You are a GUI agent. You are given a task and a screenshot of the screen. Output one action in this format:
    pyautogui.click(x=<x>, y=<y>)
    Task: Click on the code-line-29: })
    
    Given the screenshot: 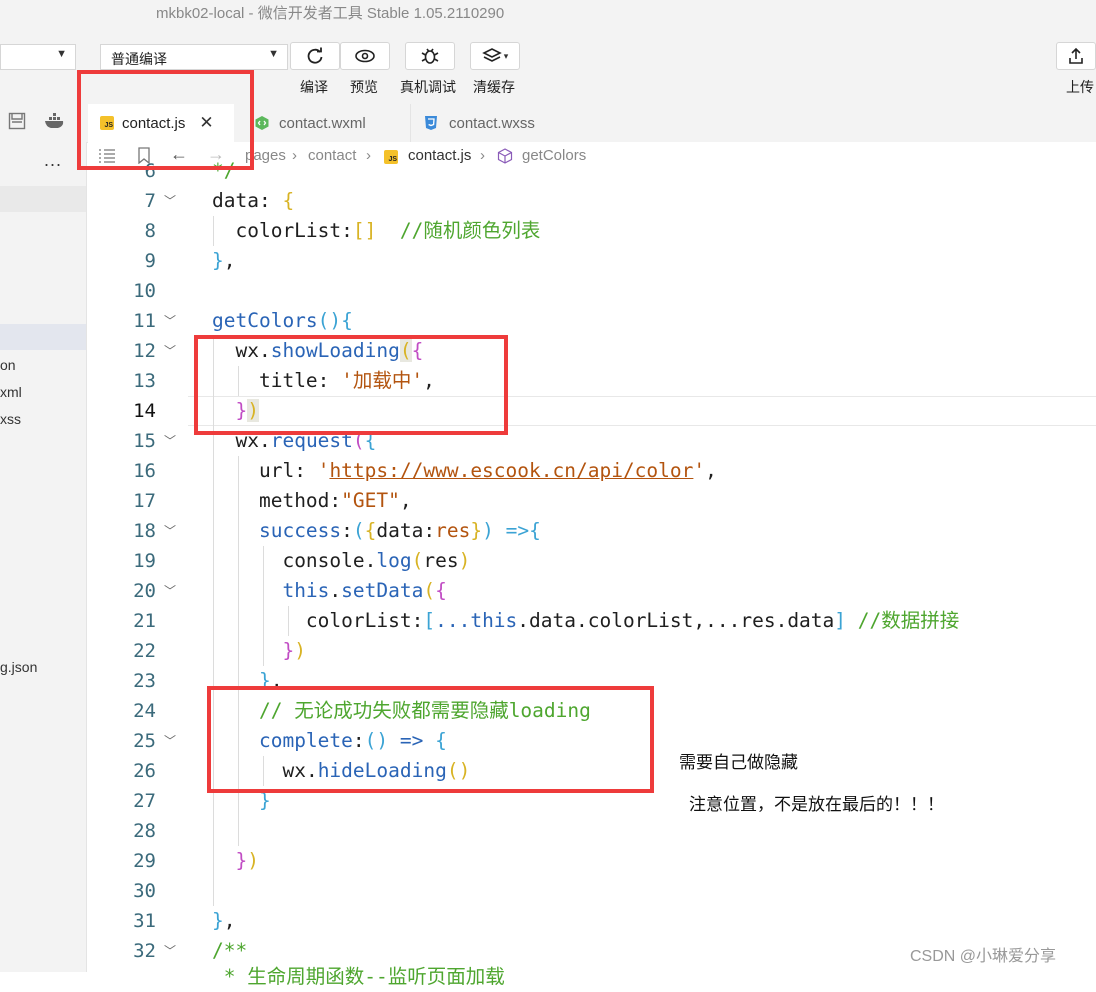 What is the action you would take?
    pyautogui.click(x=235, y=861)
    